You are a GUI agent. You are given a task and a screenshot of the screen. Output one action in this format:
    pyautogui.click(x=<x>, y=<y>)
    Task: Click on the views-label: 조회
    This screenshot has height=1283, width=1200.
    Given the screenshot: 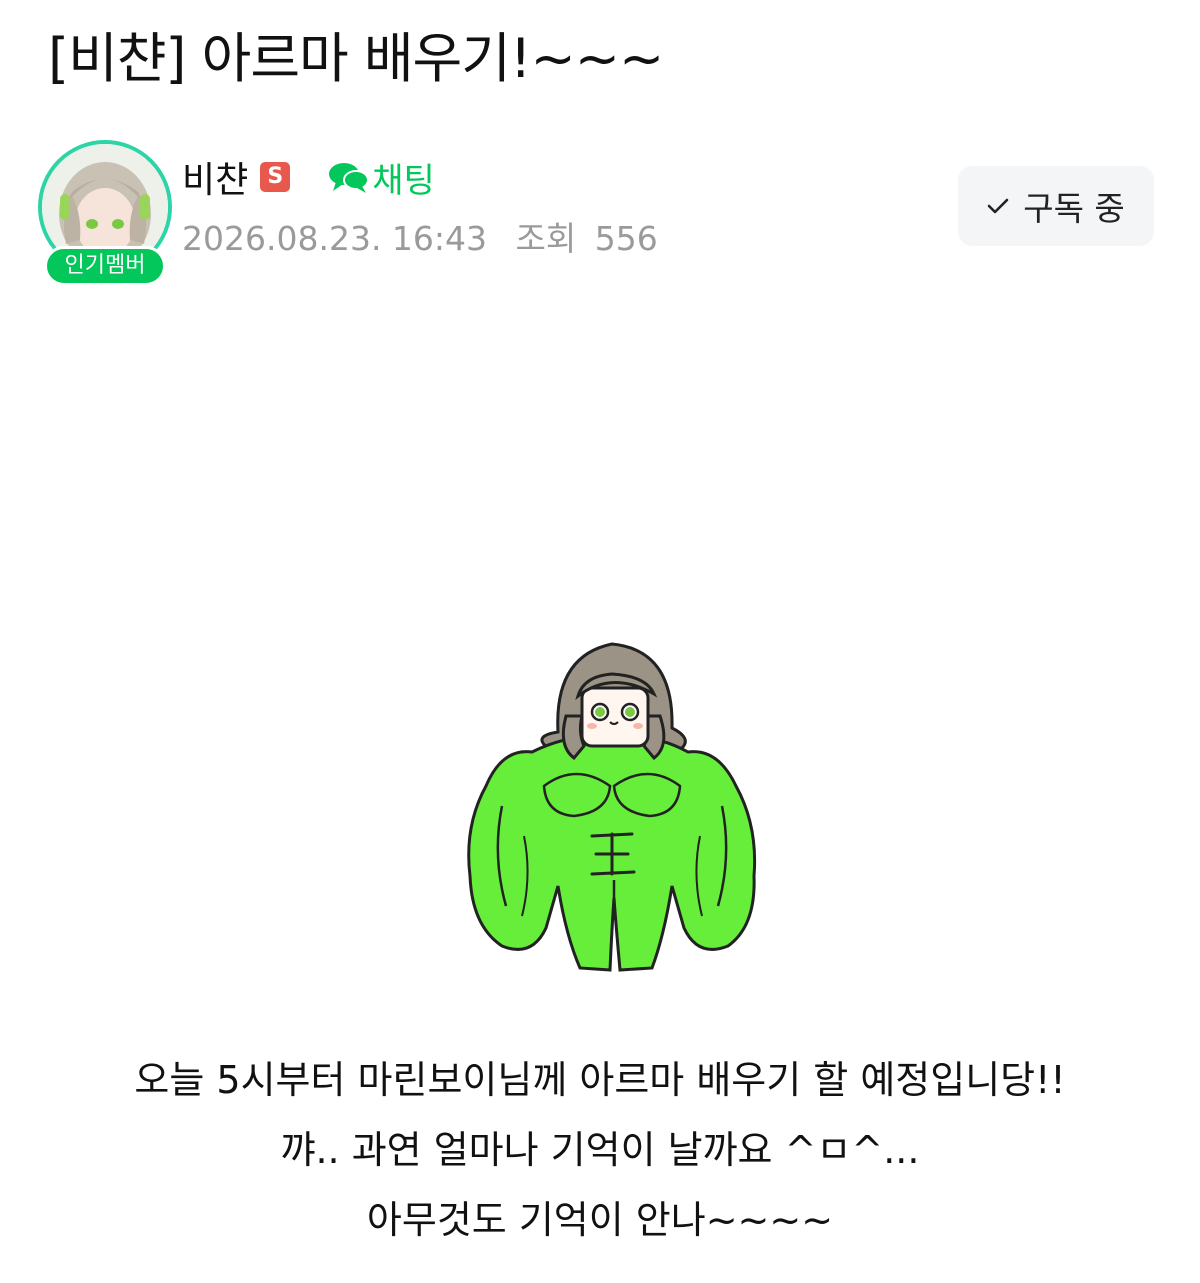 What is the action you would take?
    pyautogui.click(x=546, y=238)
    